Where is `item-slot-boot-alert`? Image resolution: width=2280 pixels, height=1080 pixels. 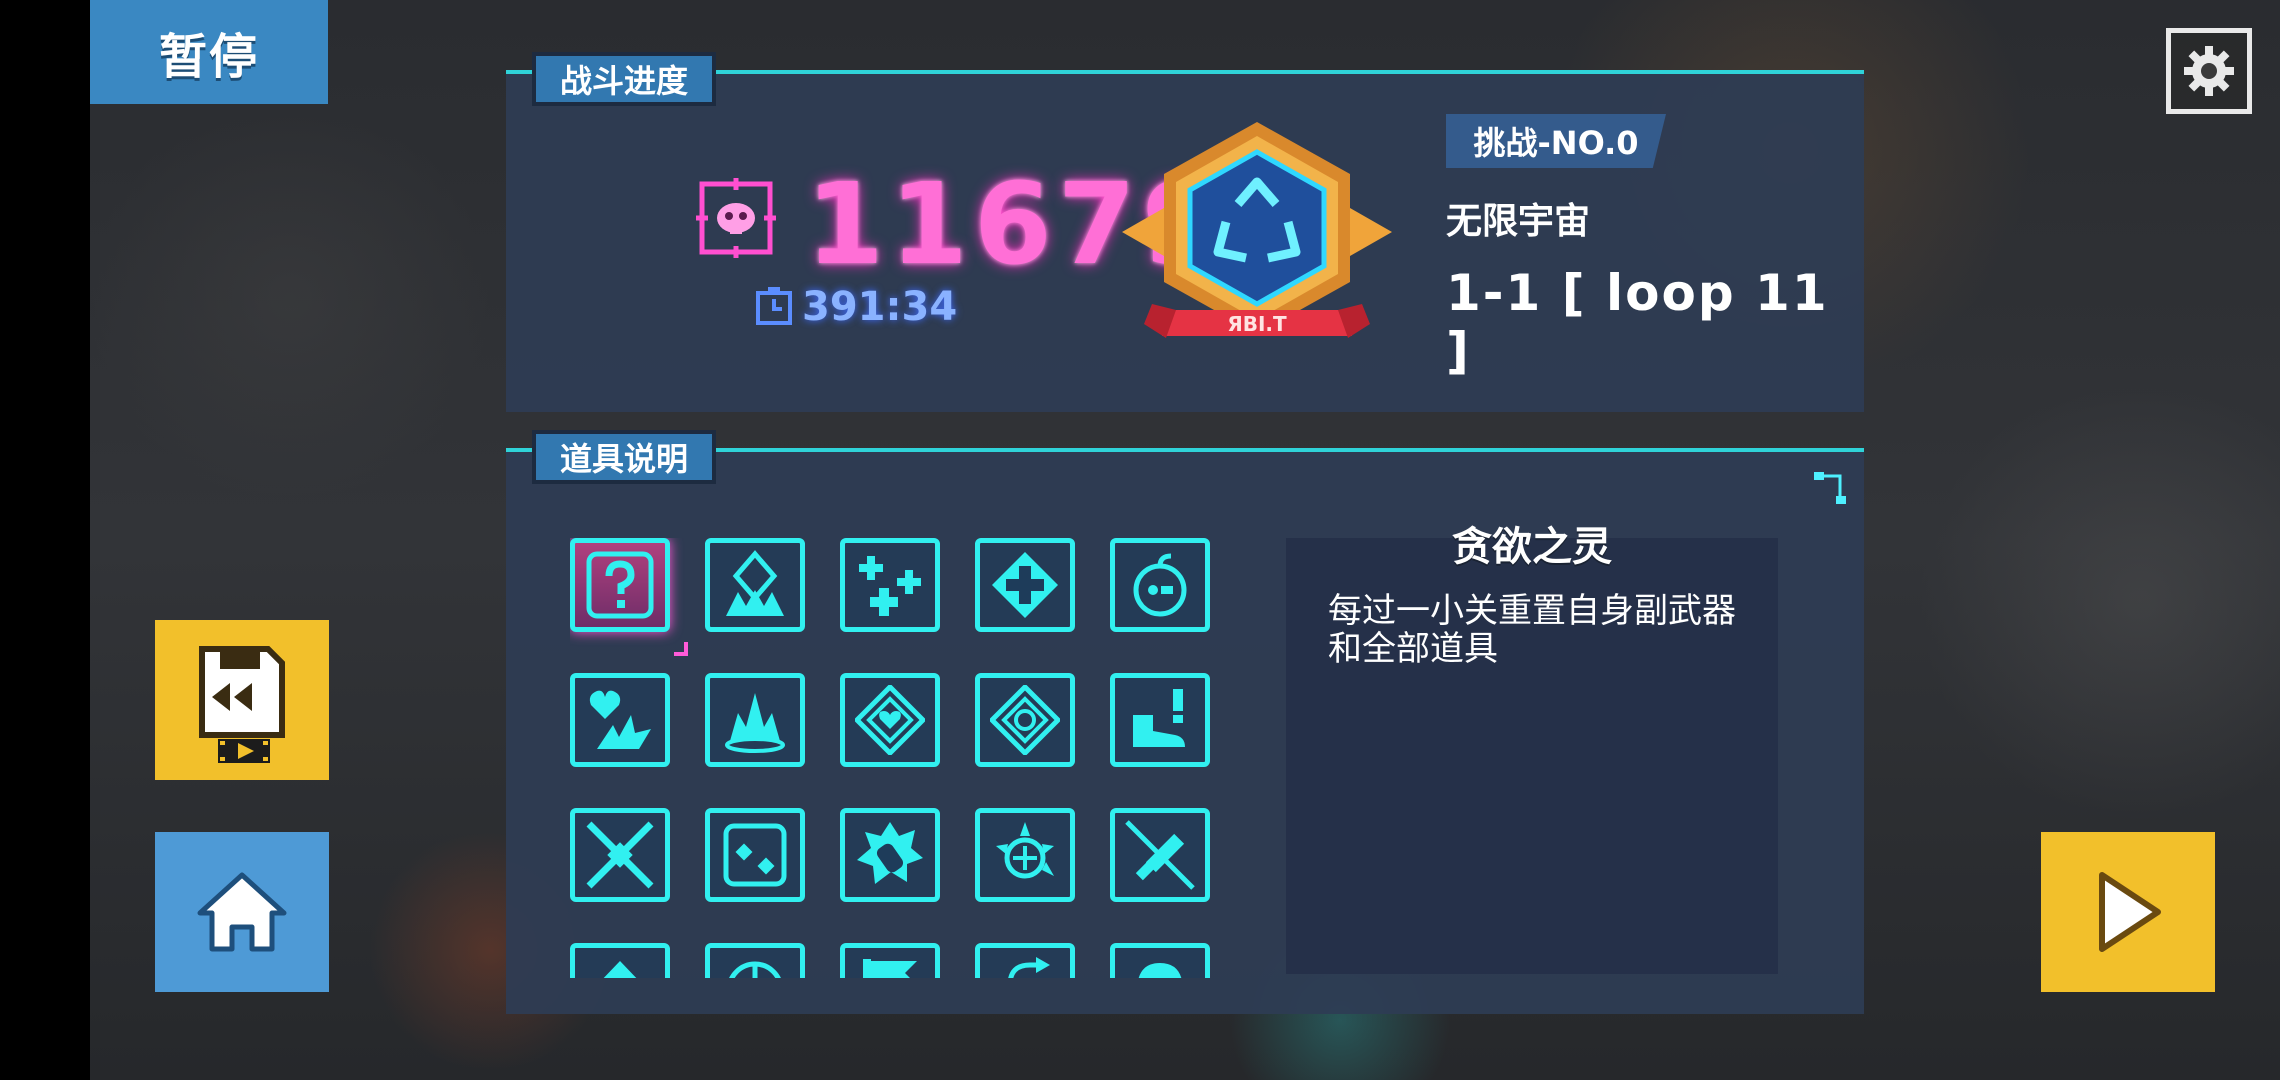 item-slot-boot-alert is located at coordinates (1160, 720).